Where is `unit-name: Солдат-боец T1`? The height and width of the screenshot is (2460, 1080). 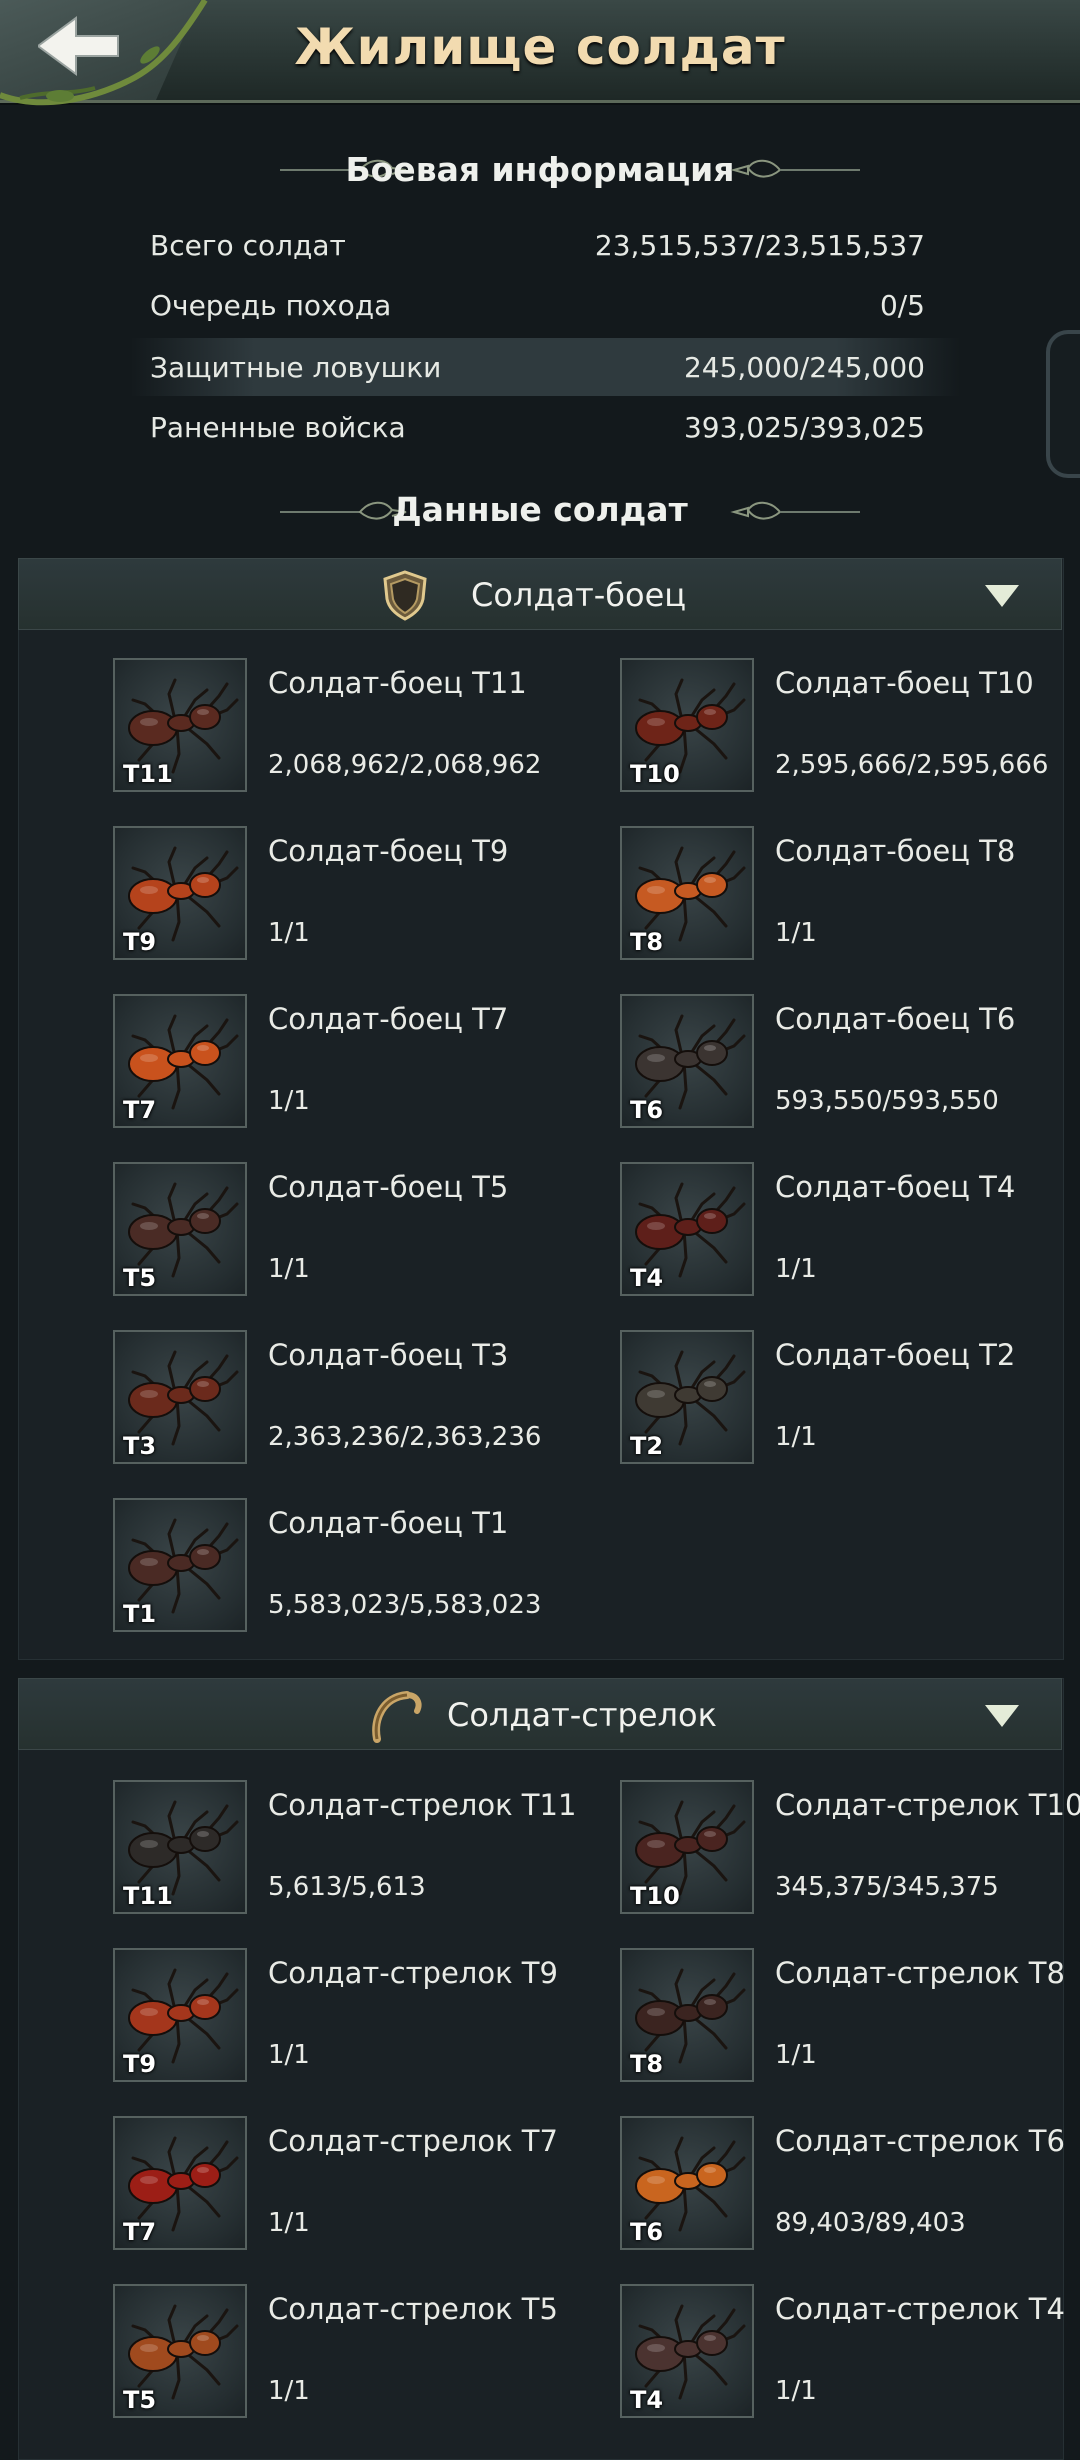 unit-name: Солдат-боец T1 is located at coordinates (388, 1523).